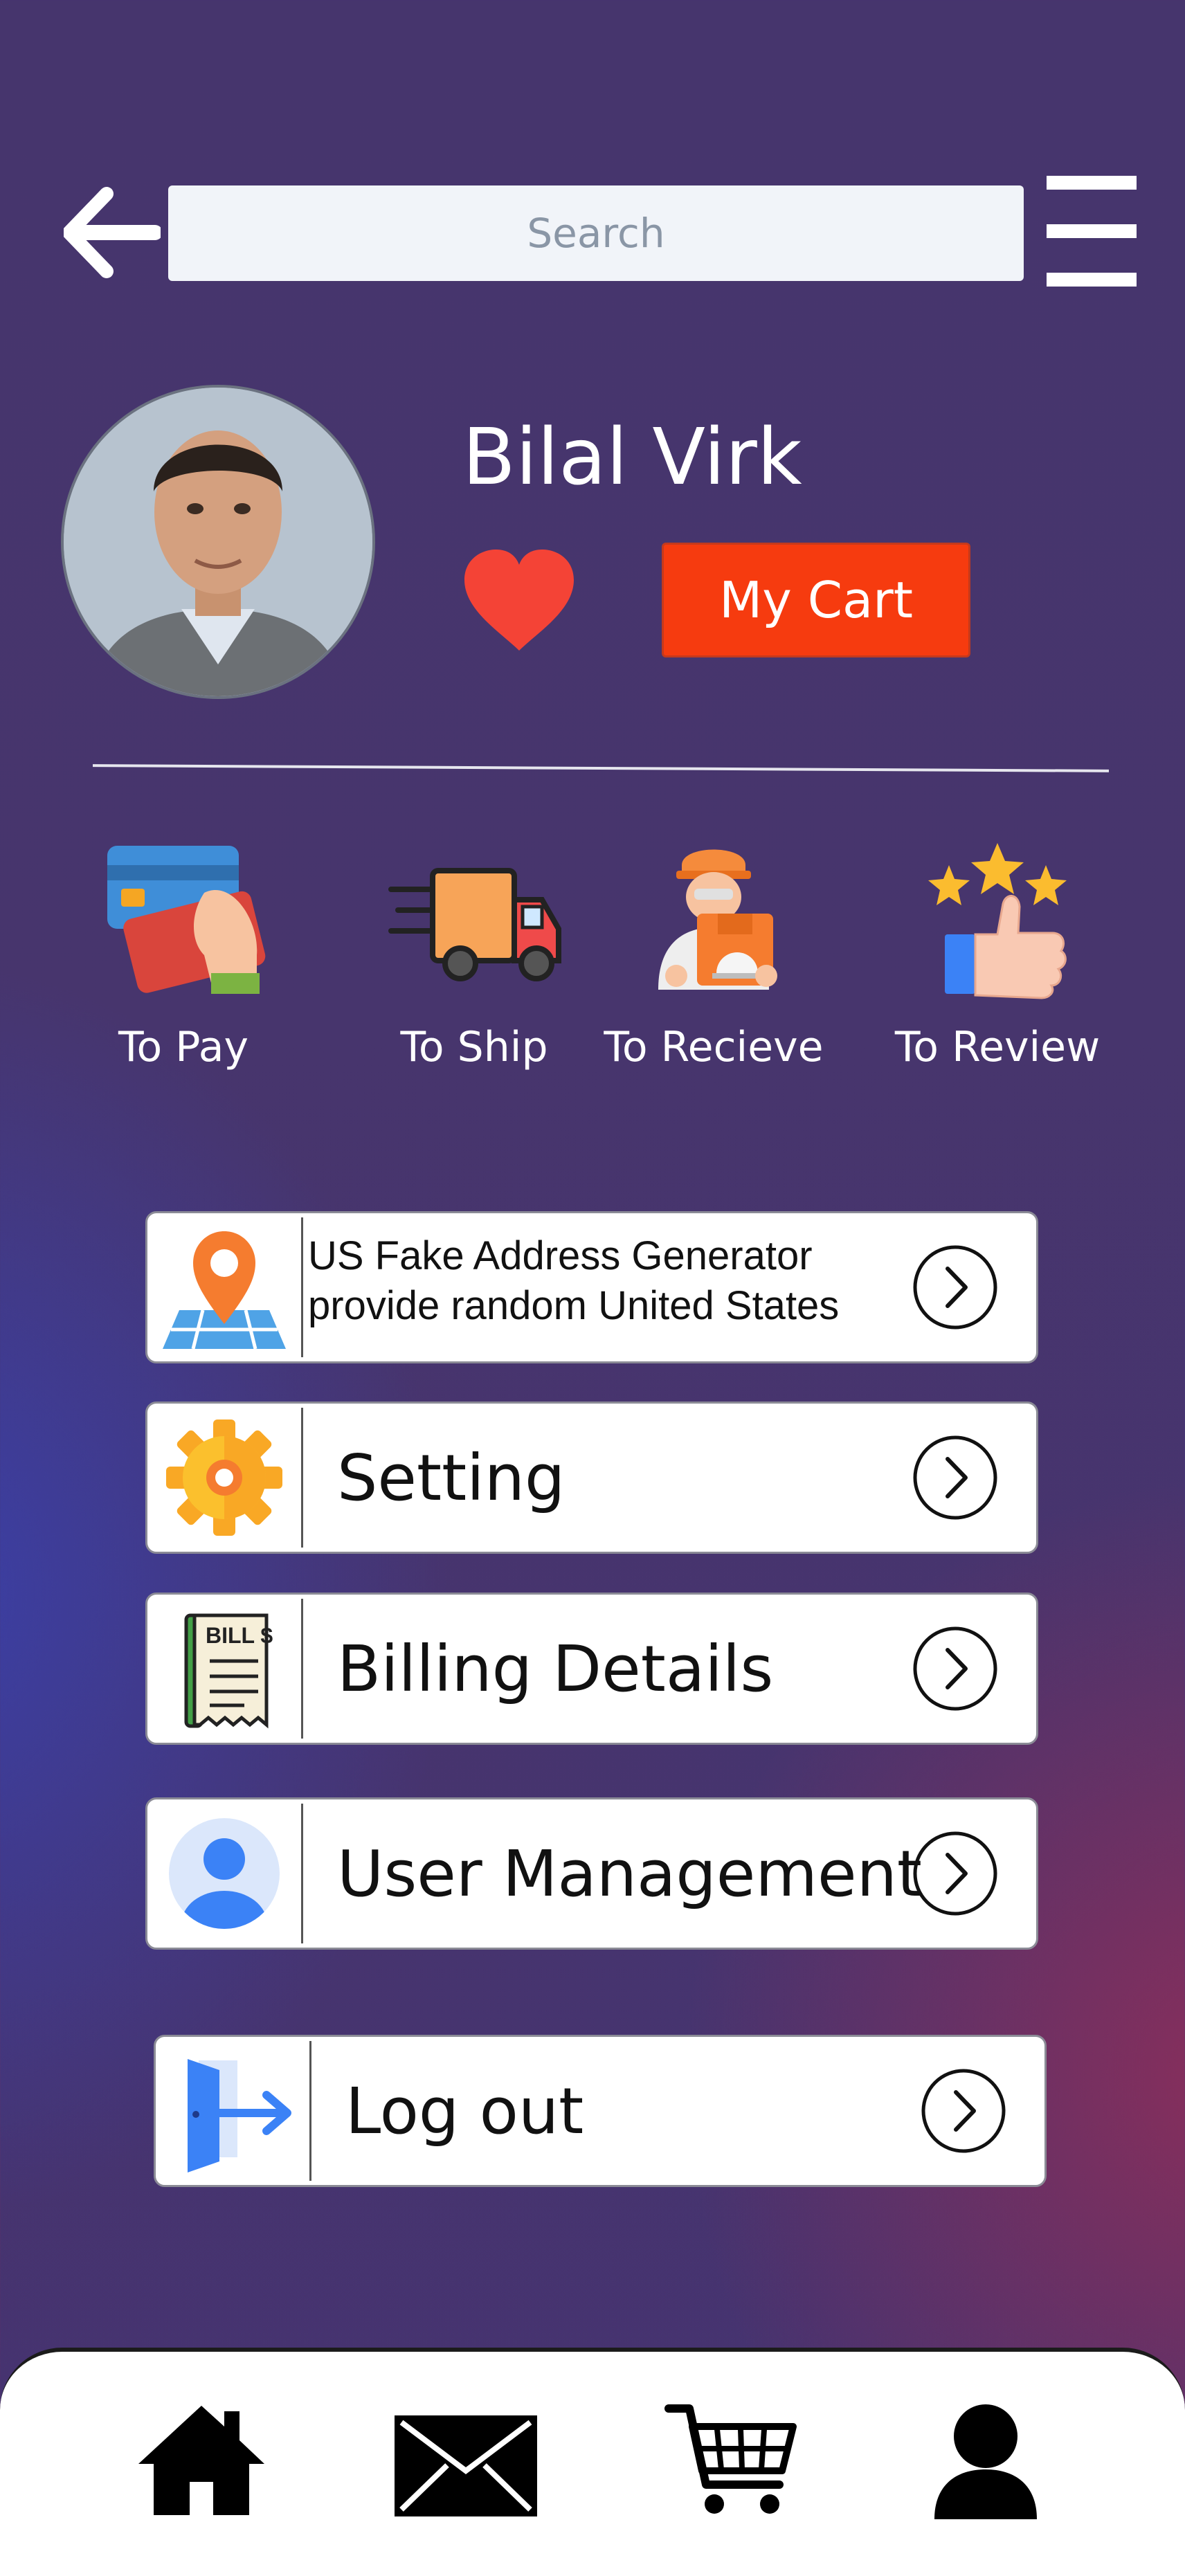  What do you see at coordinates (596, 233) in the screenshot?
I see `search-input` at bounding box center [596, 233].